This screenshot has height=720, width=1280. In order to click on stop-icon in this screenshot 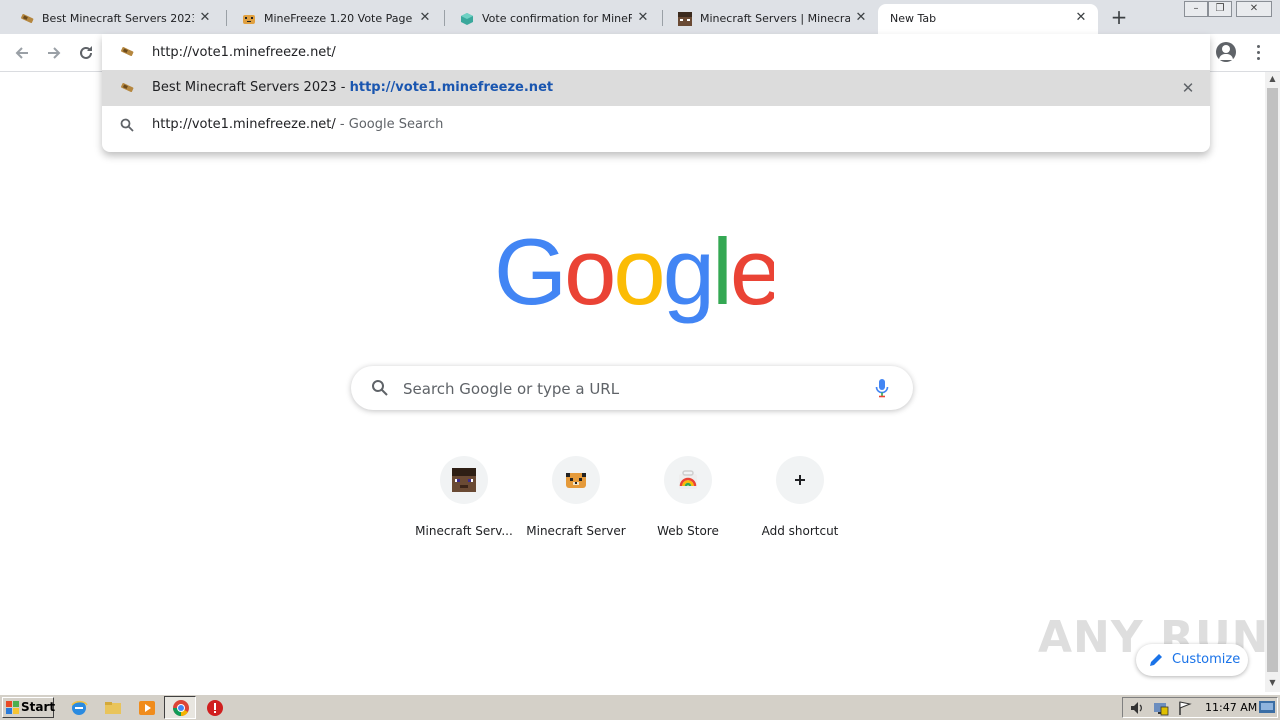, I will do `click(215, 708)`.